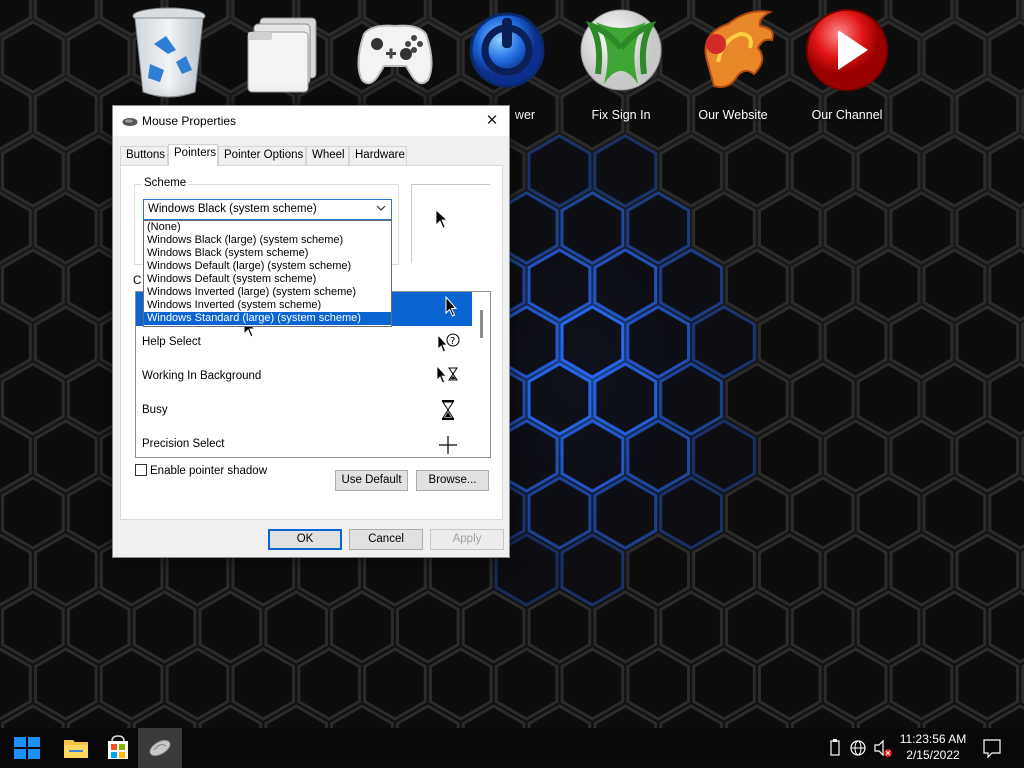  I want to click on checkbox-box, so click(141, 470).